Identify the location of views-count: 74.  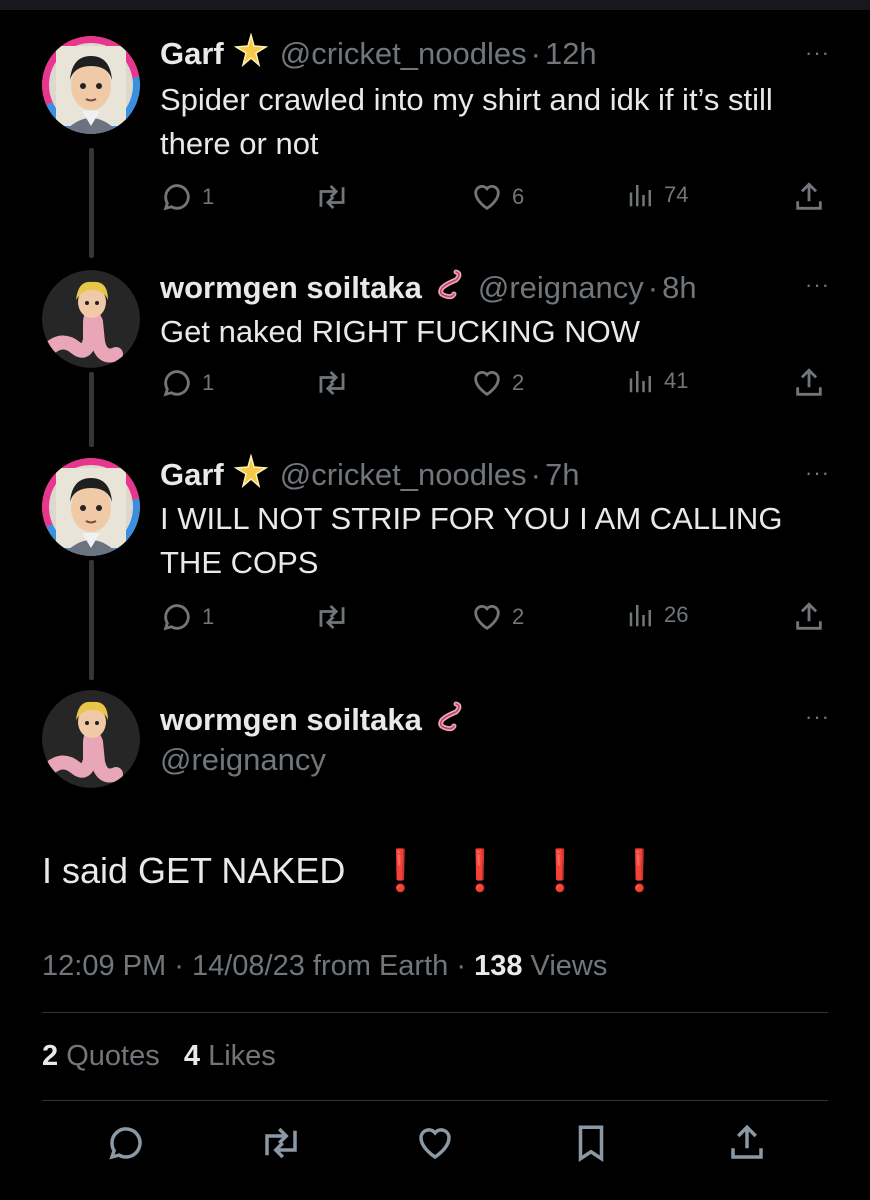
(676, 194).